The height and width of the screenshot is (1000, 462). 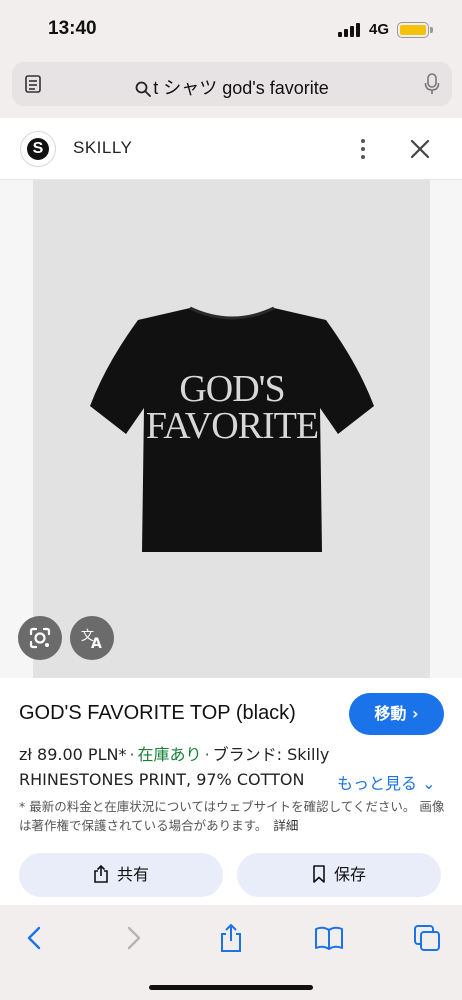 I want to click on status-bar: 13:40 4G, so click(x=231, y=30).